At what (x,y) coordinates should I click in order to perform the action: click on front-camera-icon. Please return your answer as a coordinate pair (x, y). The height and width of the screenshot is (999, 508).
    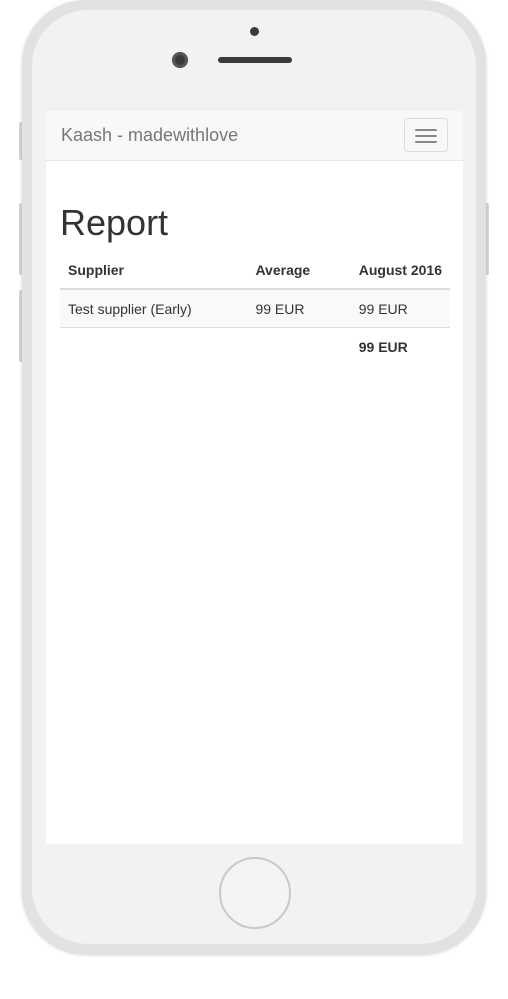
    Looking at the image, I should click on (180, 60).